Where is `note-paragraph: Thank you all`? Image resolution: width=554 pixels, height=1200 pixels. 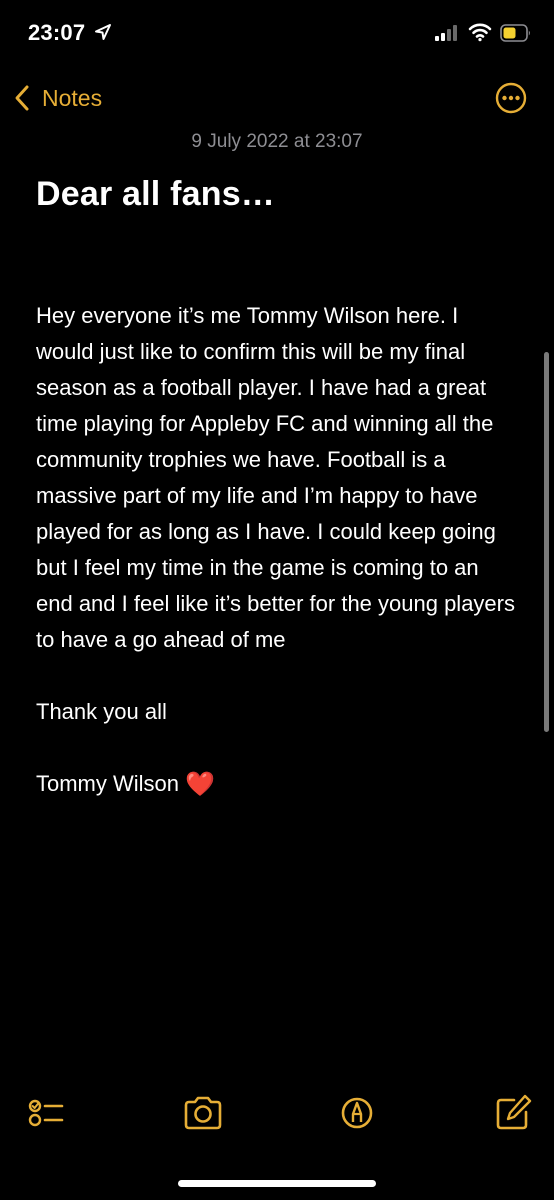
note-paragraph: Thank you all is located at coordinates (101, 711).